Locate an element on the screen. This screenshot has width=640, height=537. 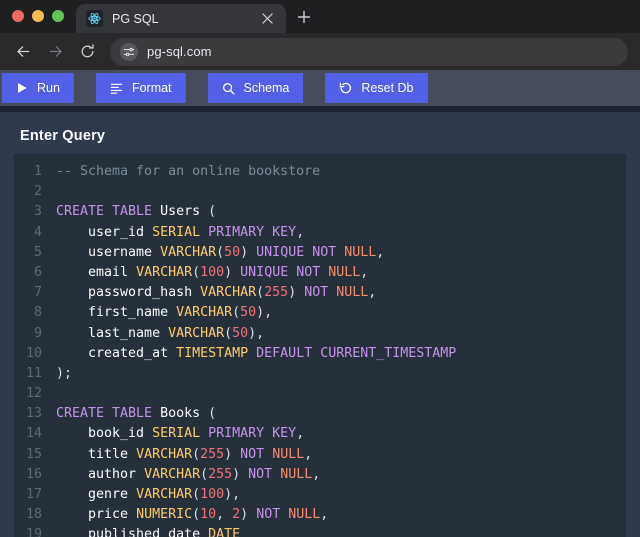
line-number: 4 is located at coordinates (37, 232).